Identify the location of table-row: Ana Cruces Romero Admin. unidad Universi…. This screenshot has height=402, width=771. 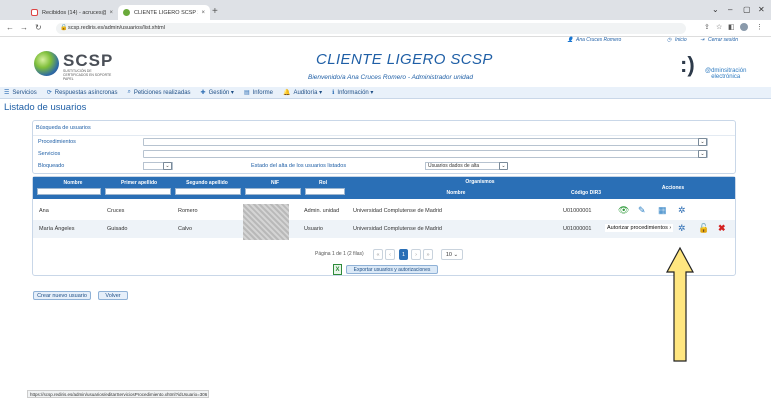
(384, 211).